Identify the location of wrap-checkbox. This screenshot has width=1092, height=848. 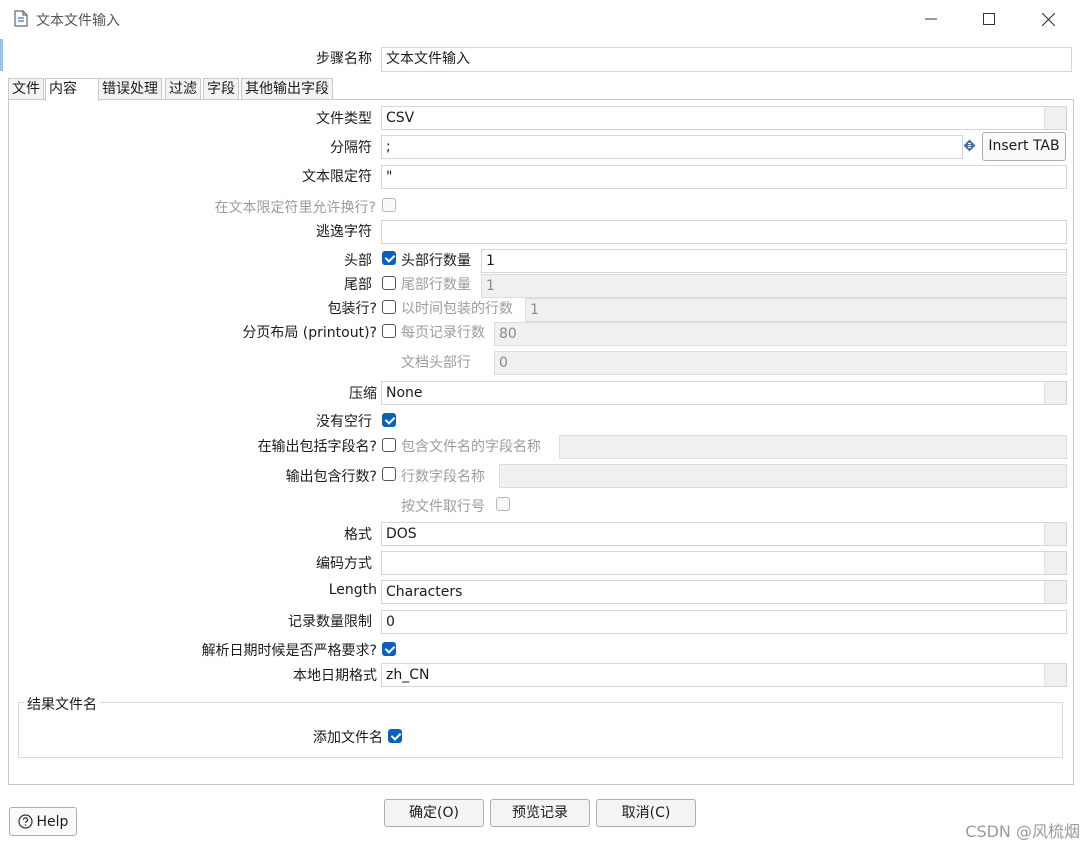
(389, 307).